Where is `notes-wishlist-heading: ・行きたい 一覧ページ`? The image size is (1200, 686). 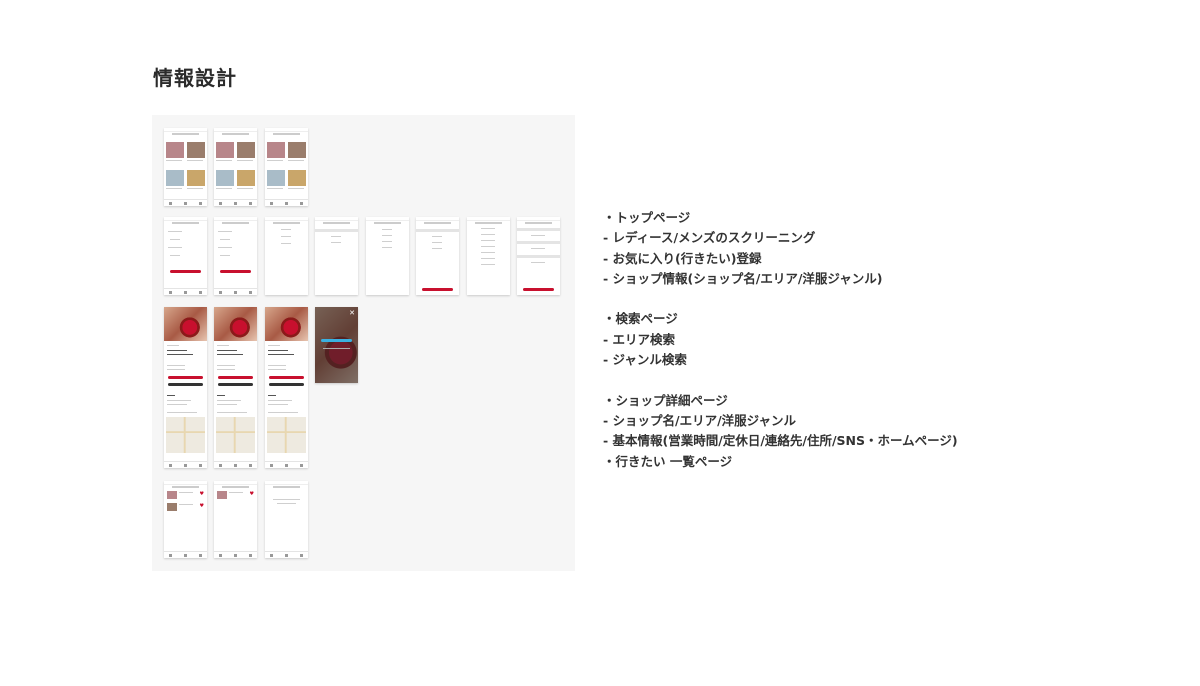
notes-wishlist-heading: ・行きたい 一覧ページ is located at coordinates (668, 461).